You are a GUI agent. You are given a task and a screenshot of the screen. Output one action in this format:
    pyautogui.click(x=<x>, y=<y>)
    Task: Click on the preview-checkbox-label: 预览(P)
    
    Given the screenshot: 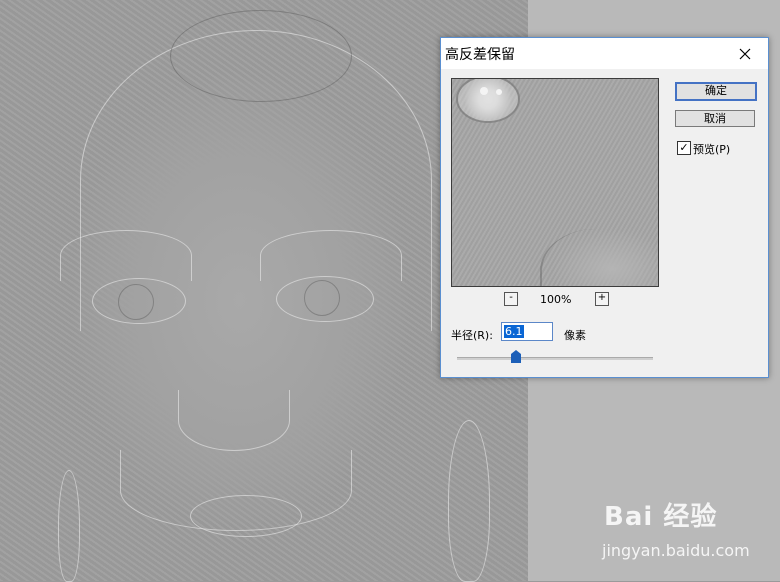 What is the action you would take?
    pyautogui.click(x=711, y=149)
    